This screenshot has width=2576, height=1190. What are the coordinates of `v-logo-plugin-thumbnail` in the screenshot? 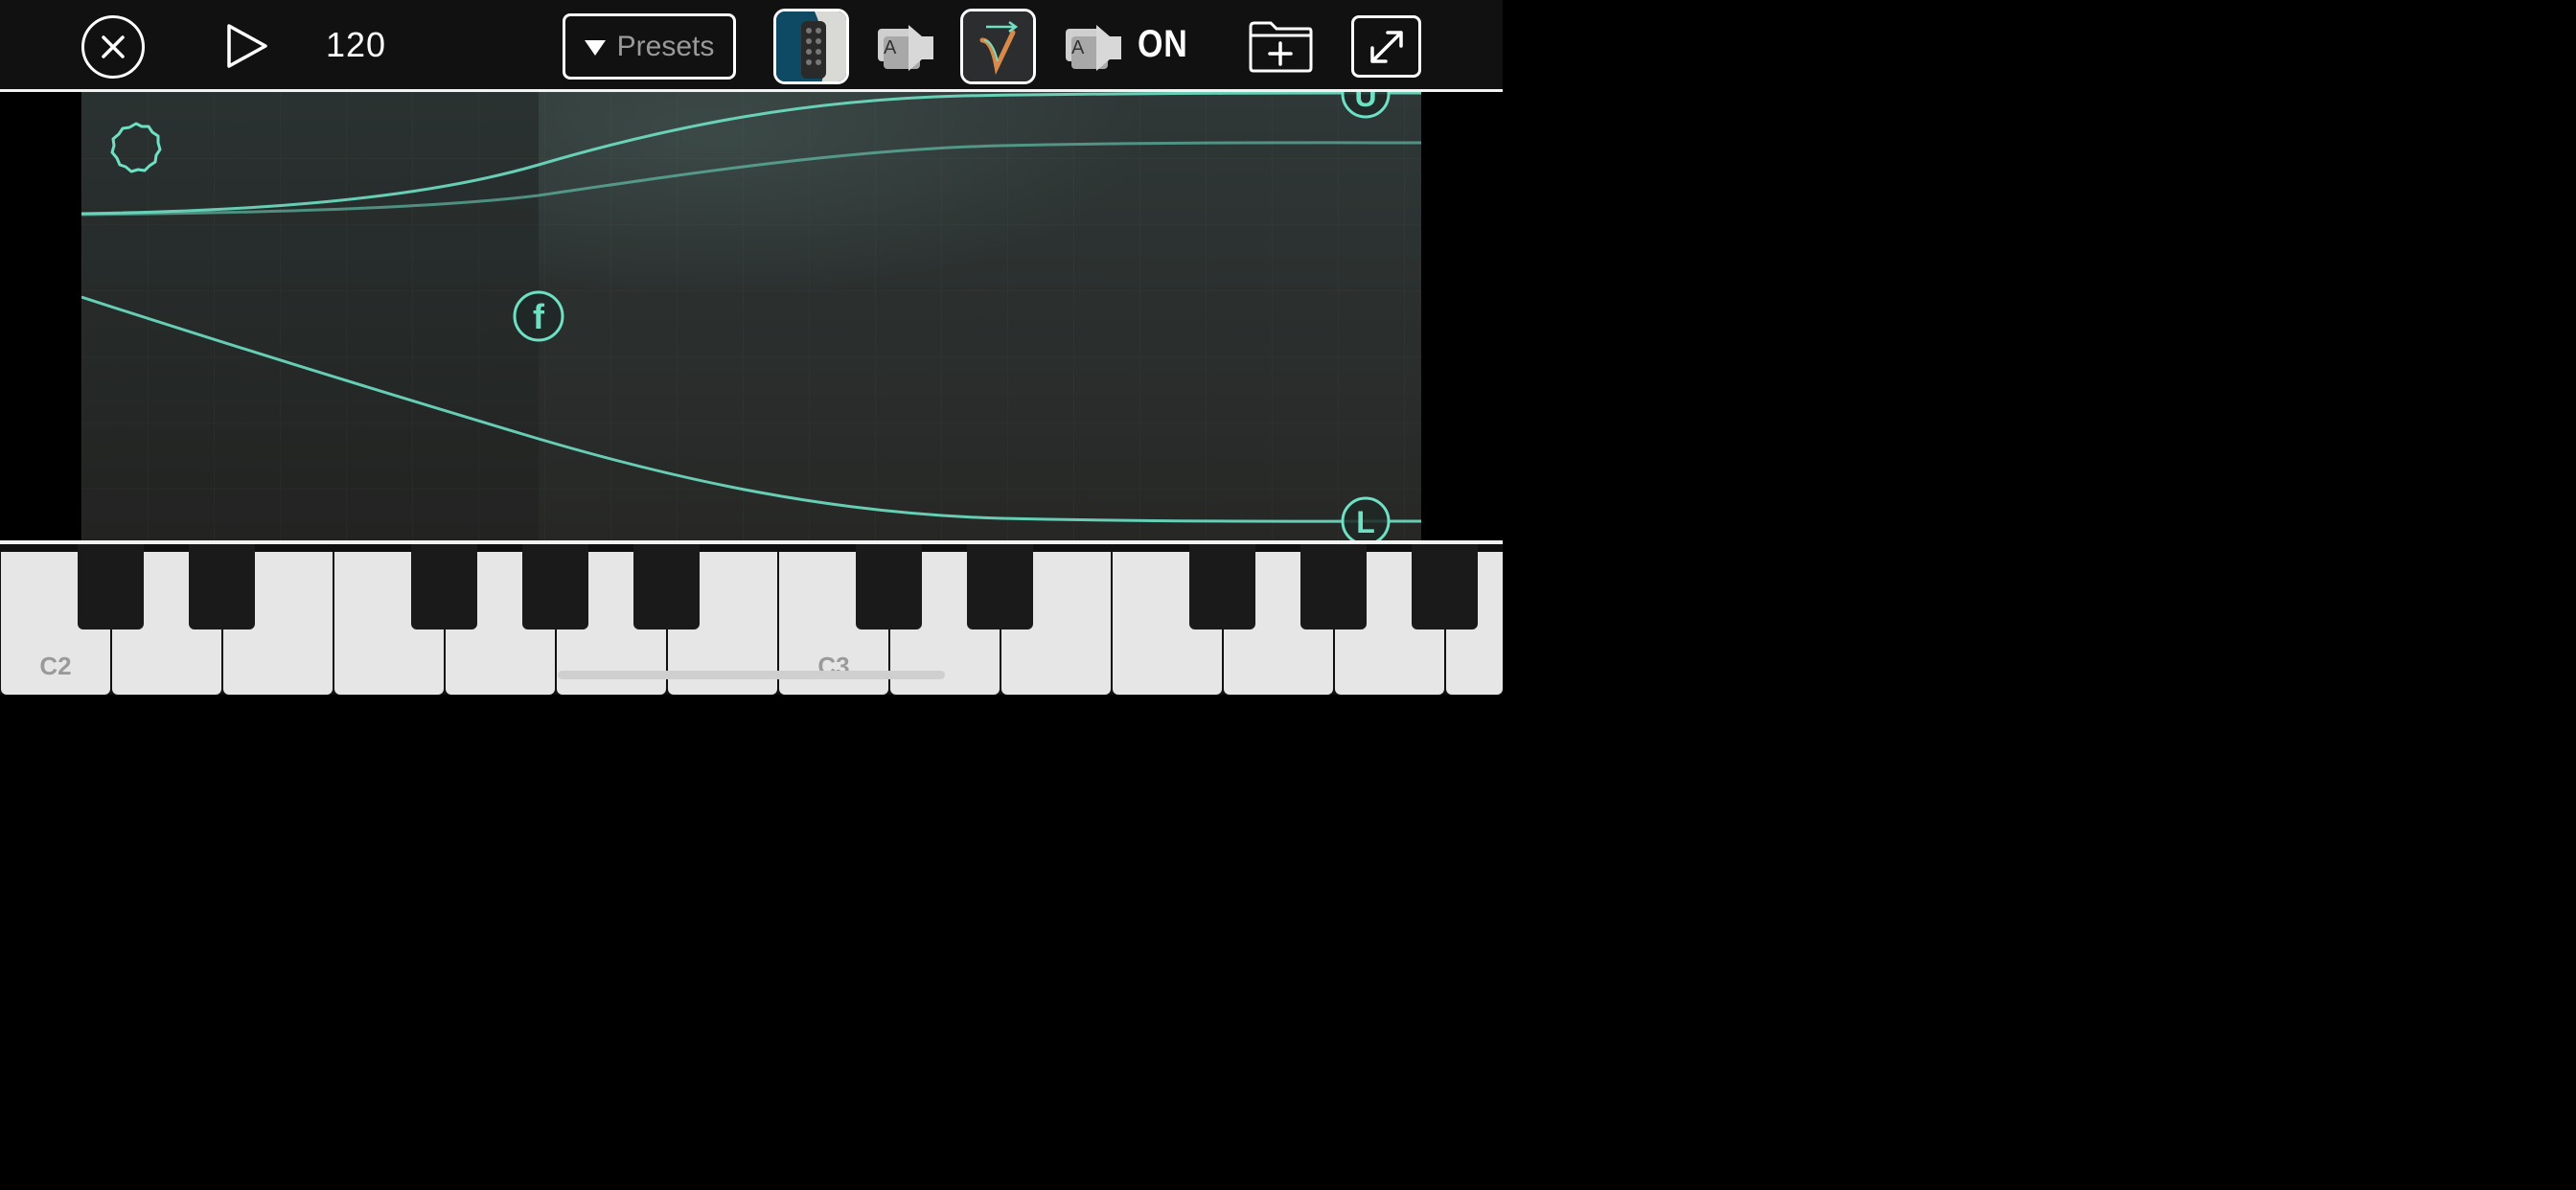 It's located at (998, 47).